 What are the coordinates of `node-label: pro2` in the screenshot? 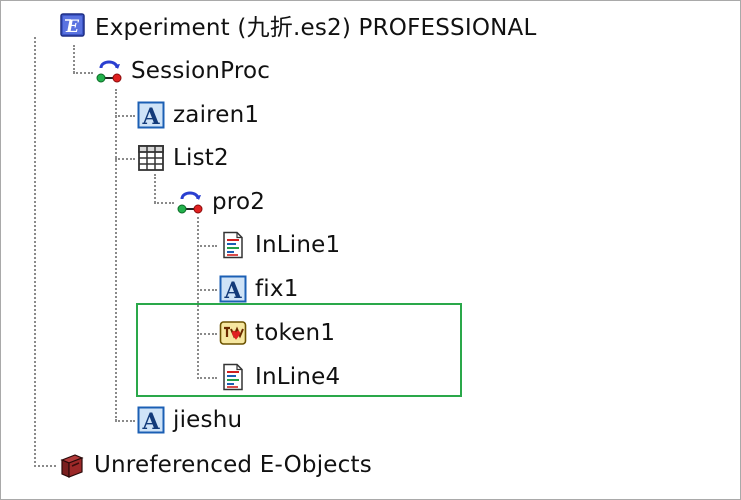 It's located at (239, 202).